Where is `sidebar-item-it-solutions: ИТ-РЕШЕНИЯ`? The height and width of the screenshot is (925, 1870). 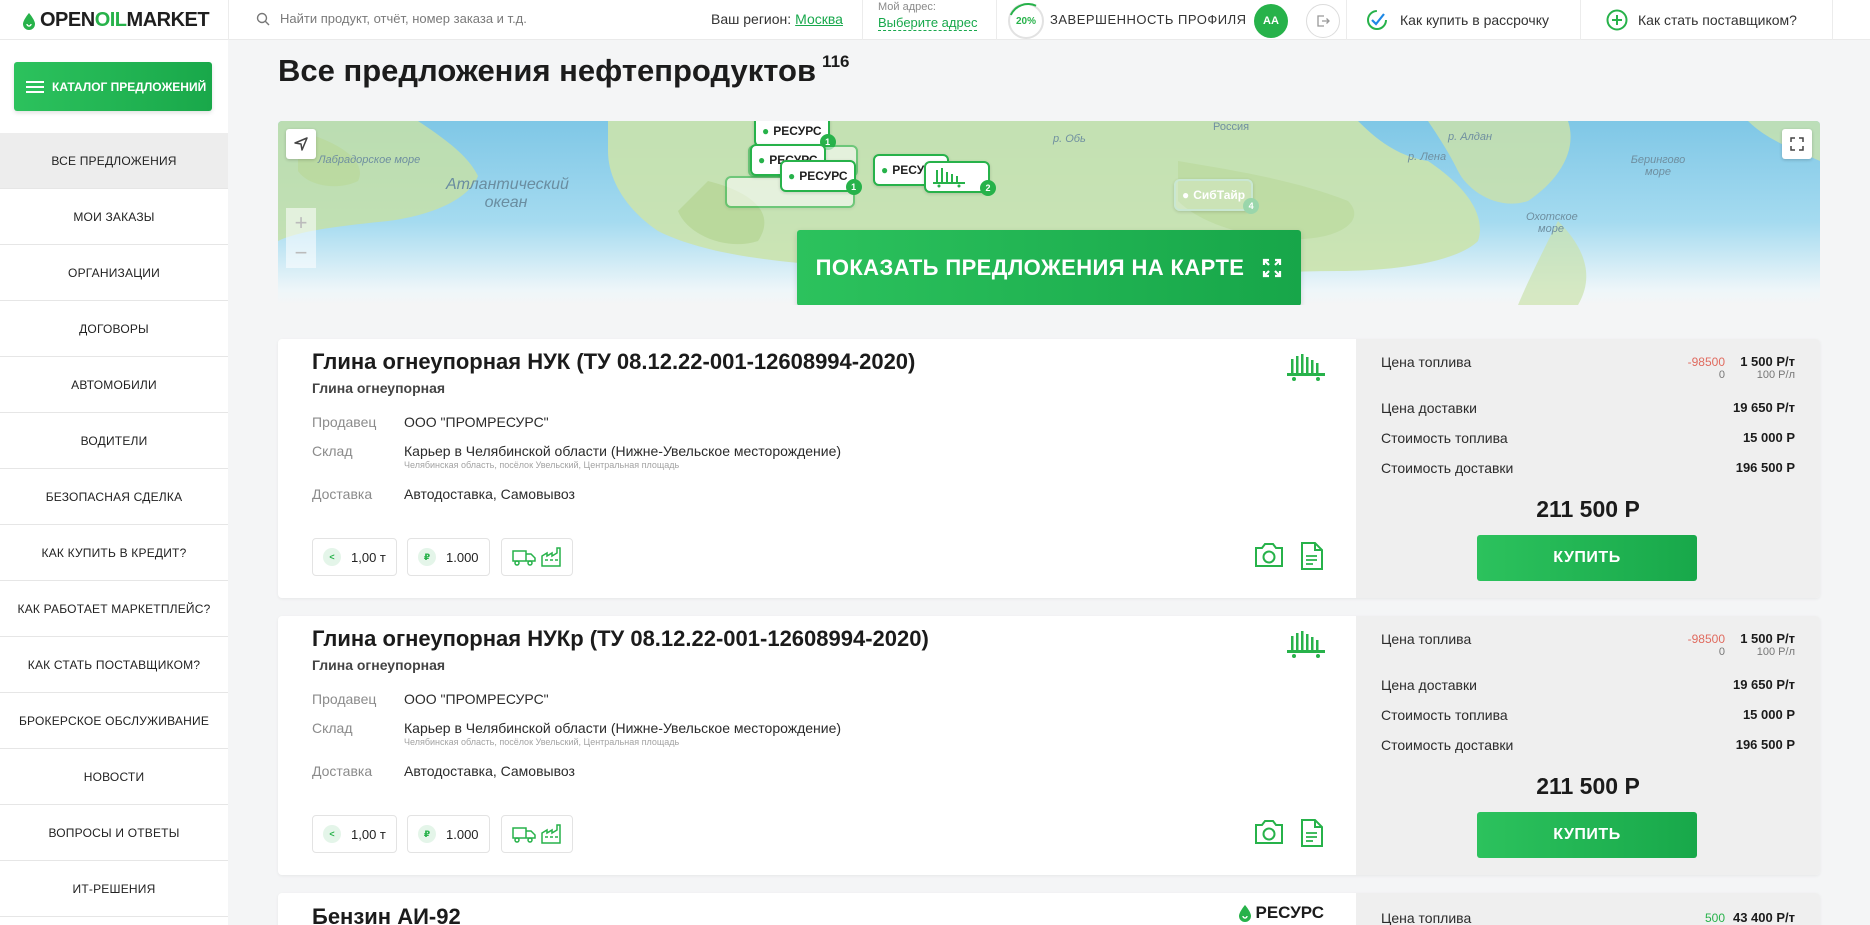 sidebar-item-it-solutions: ИТ-РЕШЕНИЯ is located at coordinates (114, 889).